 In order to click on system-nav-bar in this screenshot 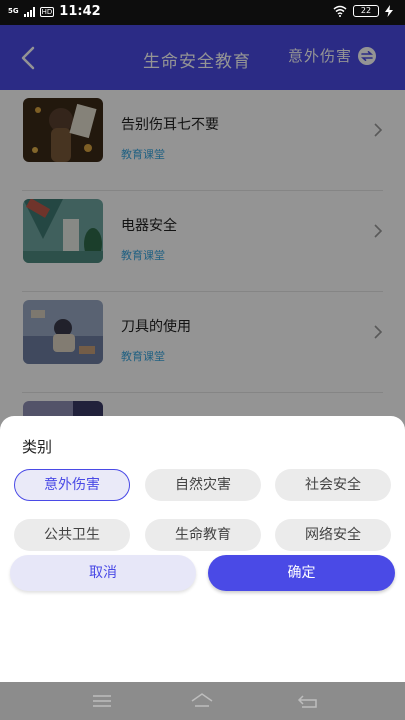, I will do `click(202, 701)`.